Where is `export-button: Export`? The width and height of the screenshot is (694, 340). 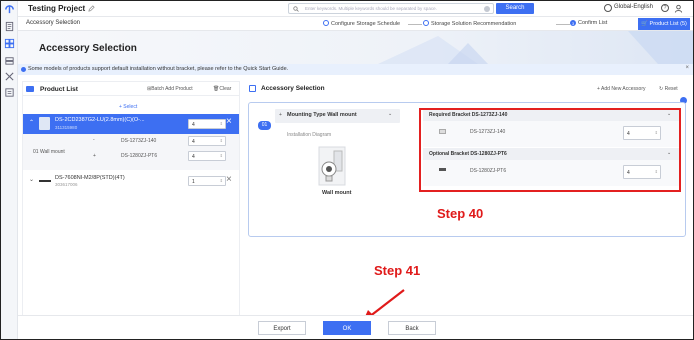 export-button: Export is located at coordinates (282, 328).